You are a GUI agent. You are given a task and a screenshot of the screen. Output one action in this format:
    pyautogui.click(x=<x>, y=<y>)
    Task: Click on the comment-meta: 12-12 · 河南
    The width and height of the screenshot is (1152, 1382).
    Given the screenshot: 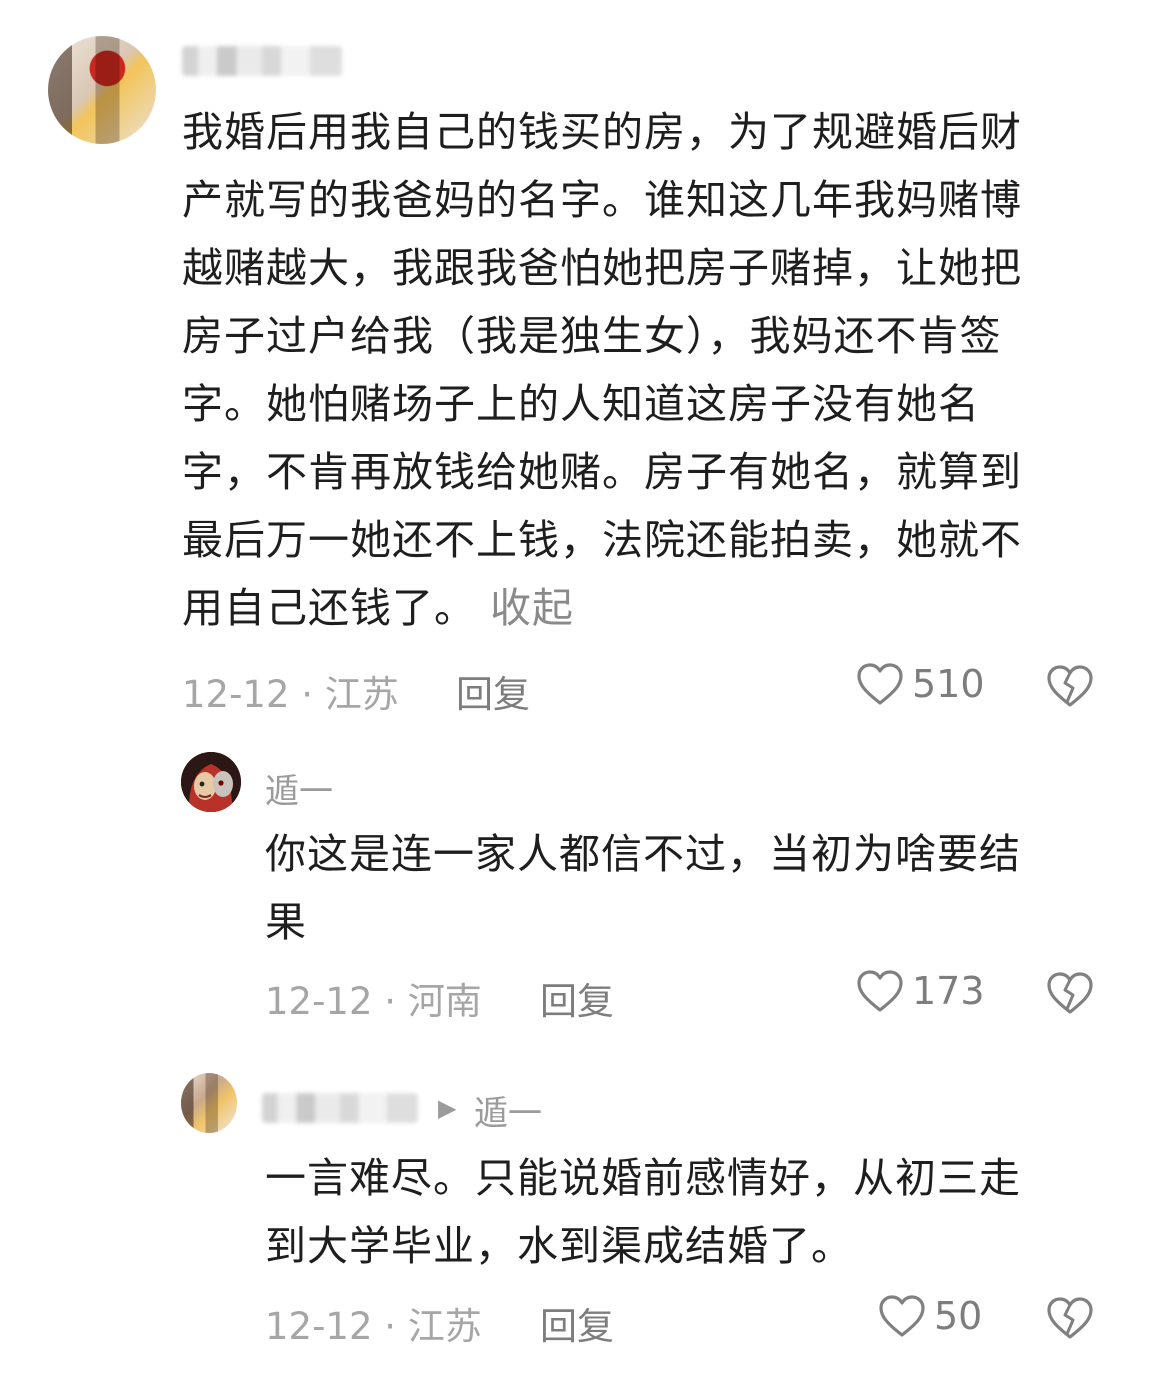 What is the action you would take?
    pyautogui.click(x=373, y=998)
    